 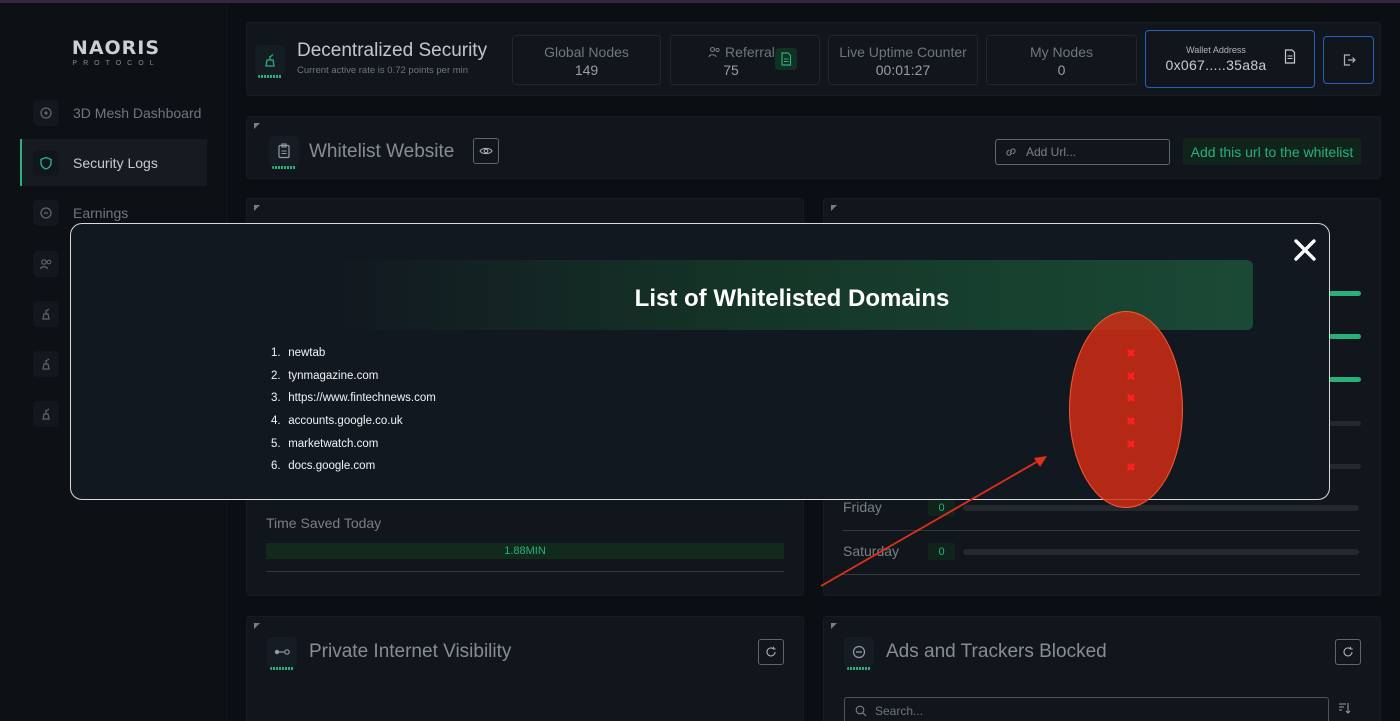 What do you see at coordinates (333, 375) in the screenshot?
I see `domain-name: tynmagazine.com` at bounding box center [333, 375].